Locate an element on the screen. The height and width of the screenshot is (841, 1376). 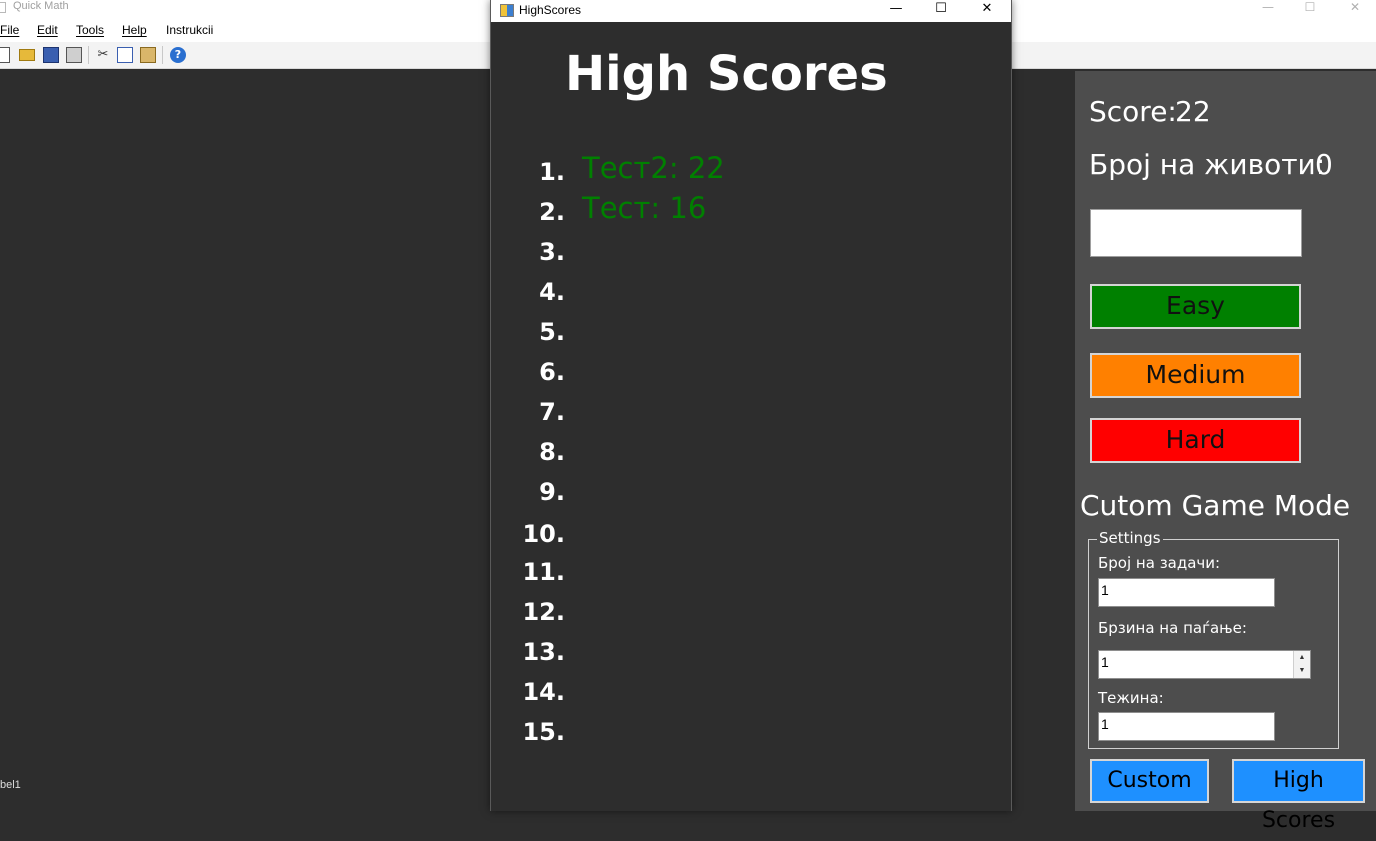
menu-tools: Tools is located at coordinates (90, 30).